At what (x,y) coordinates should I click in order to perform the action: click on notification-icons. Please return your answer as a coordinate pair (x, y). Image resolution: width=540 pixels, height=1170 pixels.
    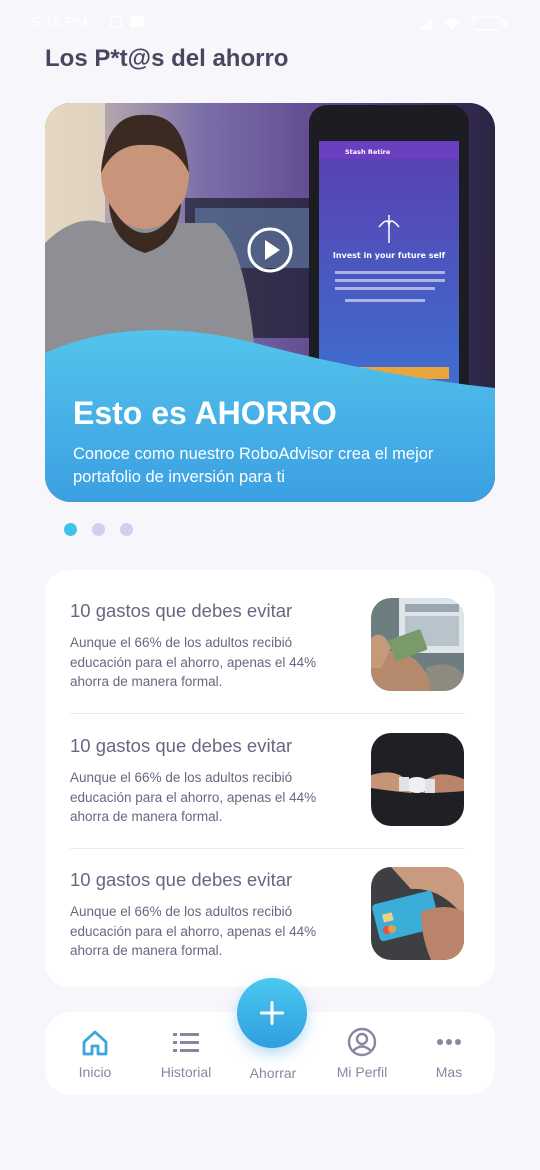
    Looking at the image, I should click on (126, 22).